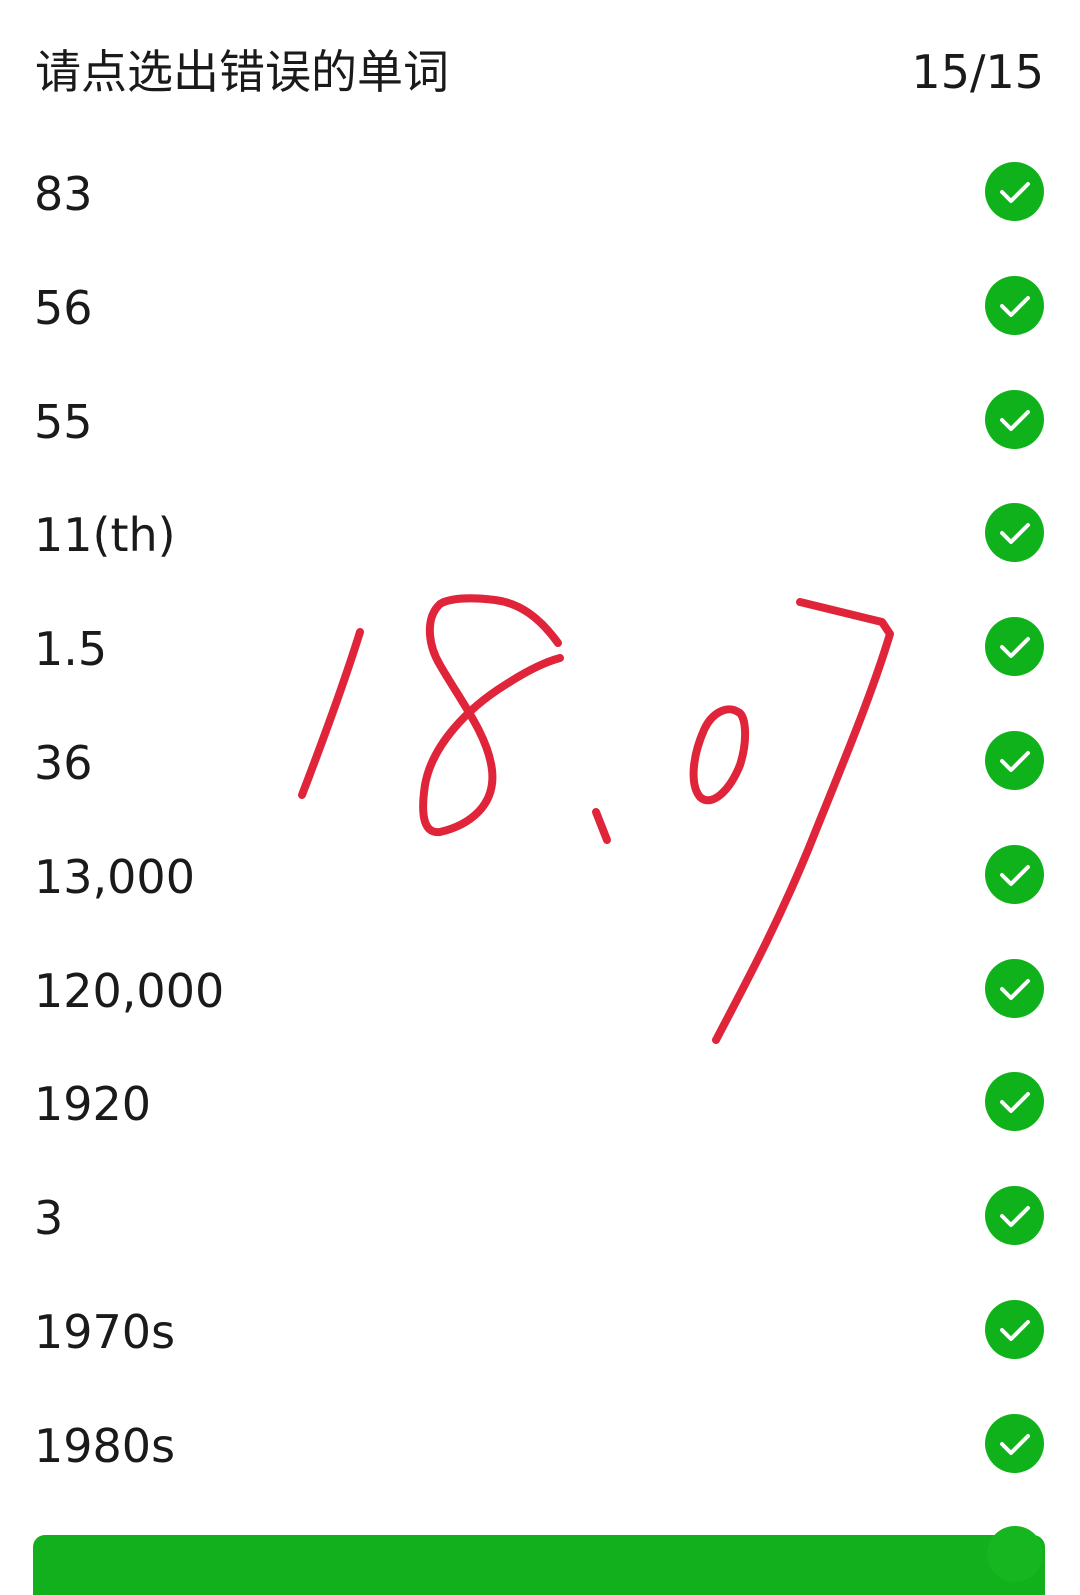 The width and height of the screenshot is (1080, 1595). I want to click on list-item: 83, so click(540, 193).